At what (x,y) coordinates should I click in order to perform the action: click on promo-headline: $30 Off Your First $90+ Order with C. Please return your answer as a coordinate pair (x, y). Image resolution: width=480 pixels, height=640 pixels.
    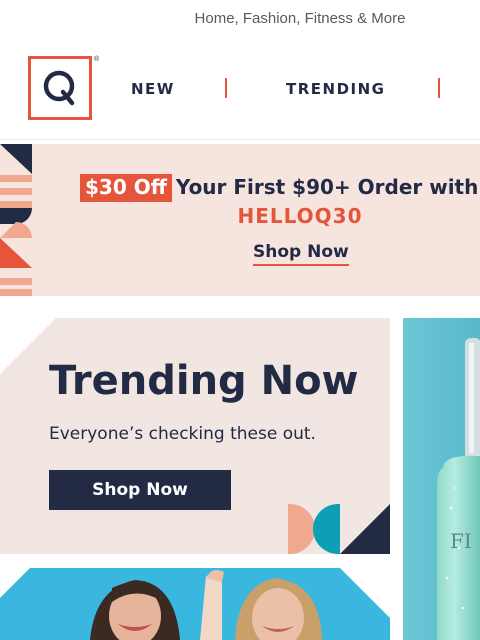
    Looking at the image, I should click on (280, 188).